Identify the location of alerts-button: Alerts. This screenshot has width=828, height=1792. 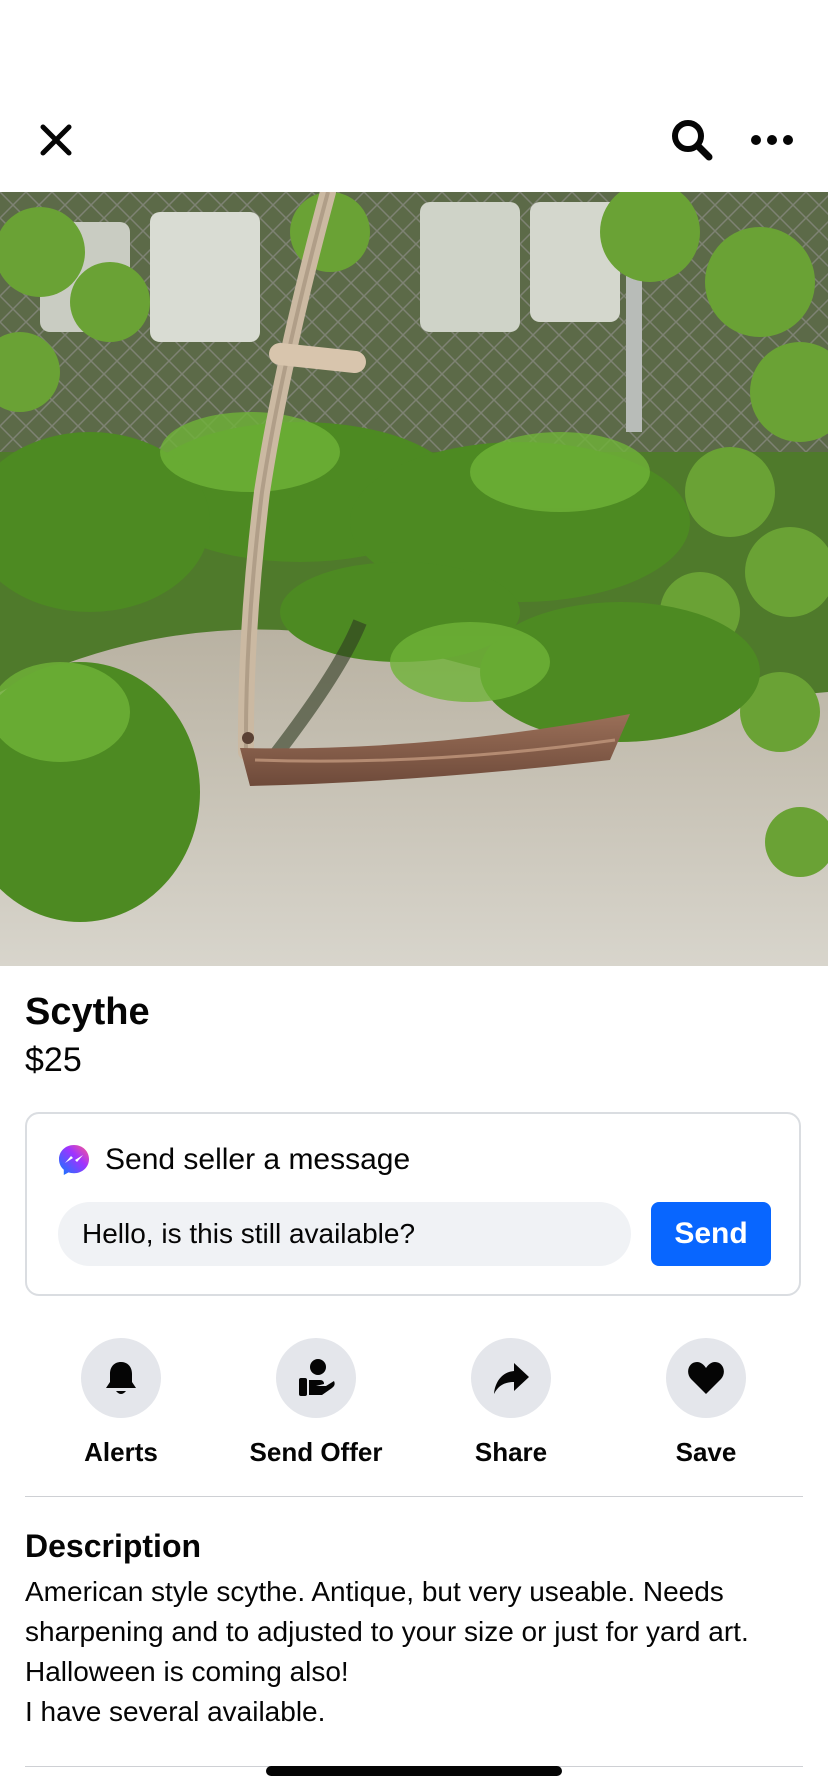
(121, 1403).